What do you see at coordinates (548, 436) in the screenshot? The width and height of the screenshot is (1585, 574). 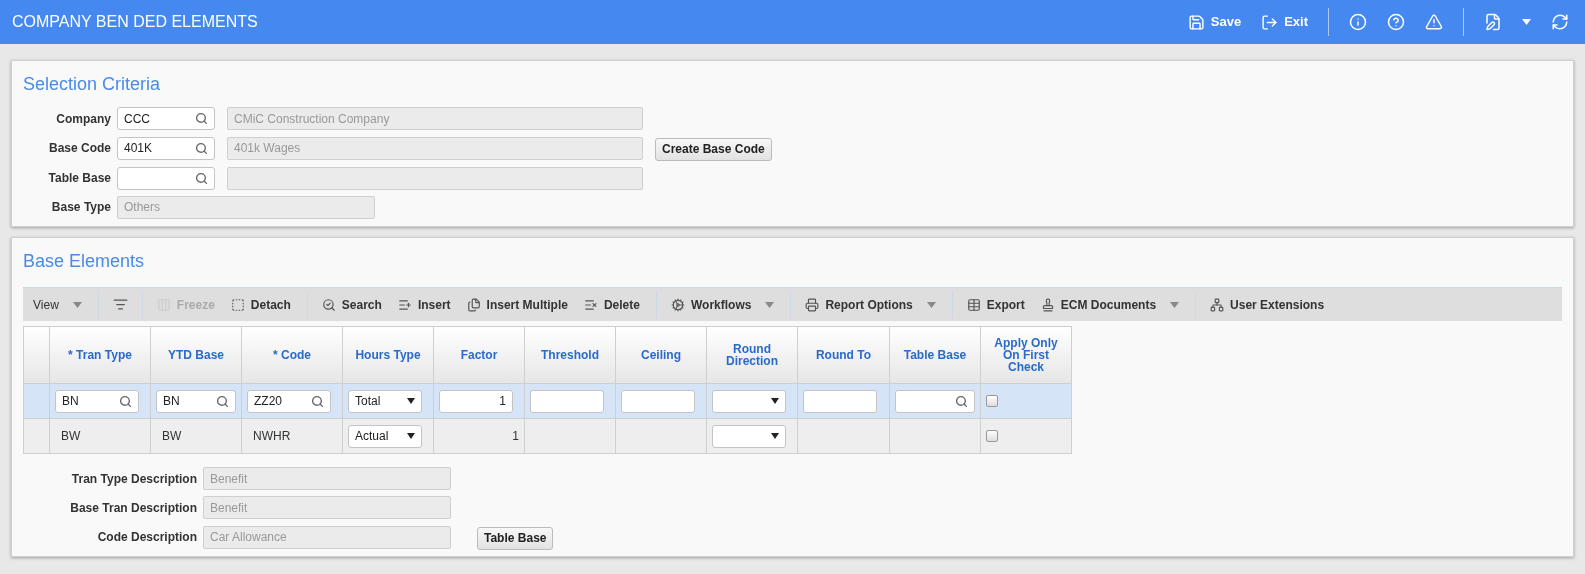 I see `table-row: BW BW NWHR Actual 1` at bounding box center [548, 436].